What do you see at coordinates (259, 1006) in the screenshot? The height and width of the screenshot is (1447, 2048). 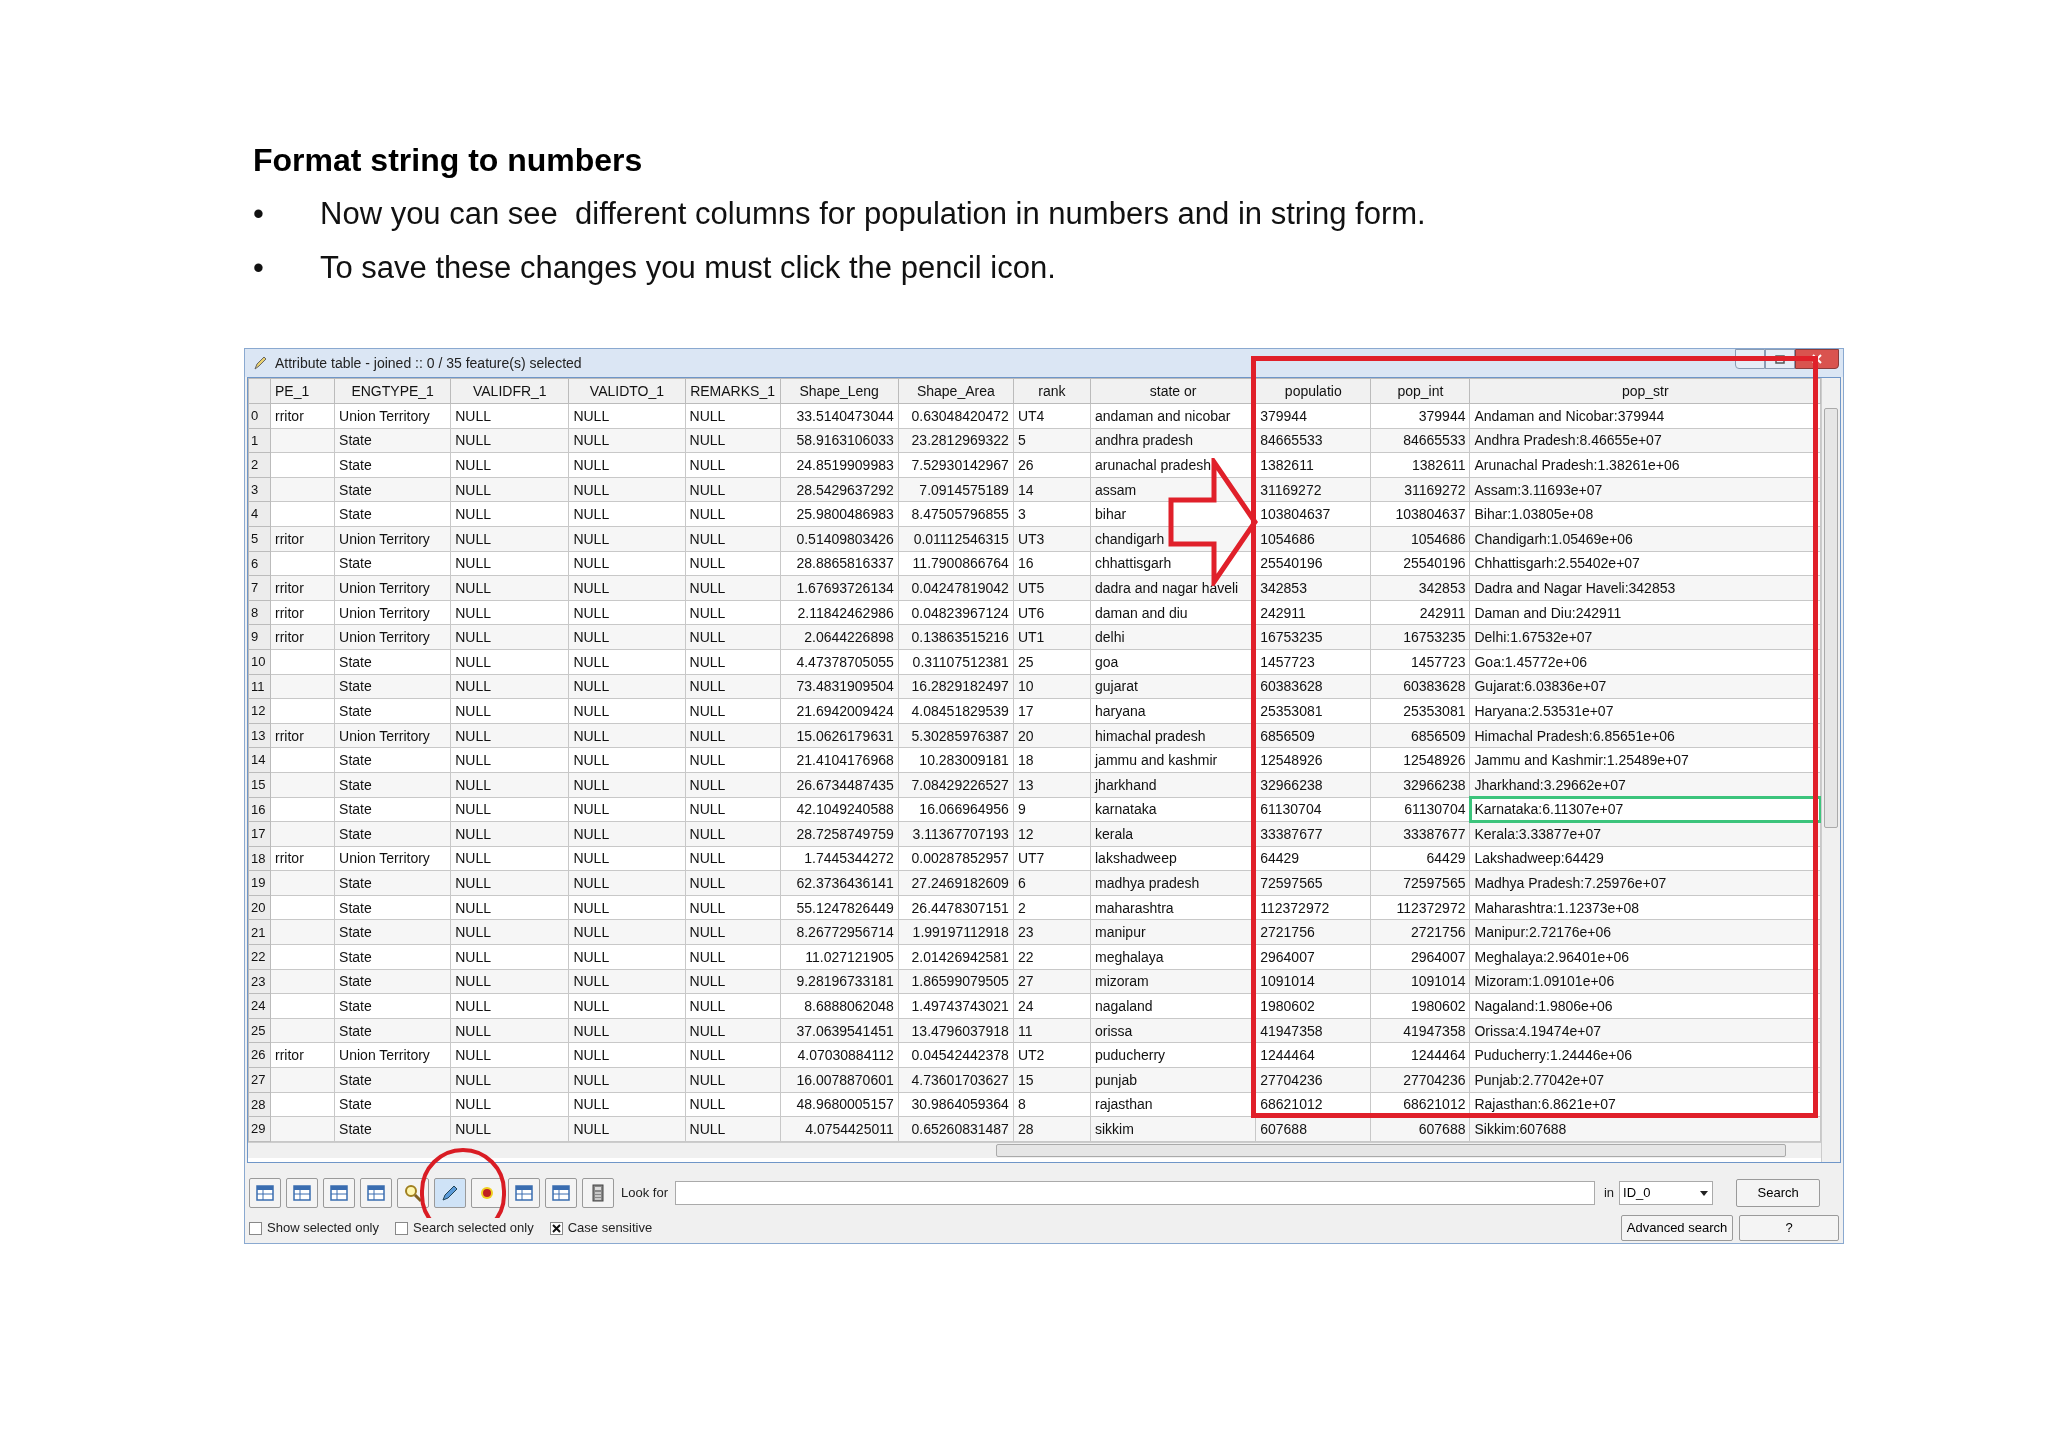 I see `row-header: 24` at bounding box center [259, 1006].